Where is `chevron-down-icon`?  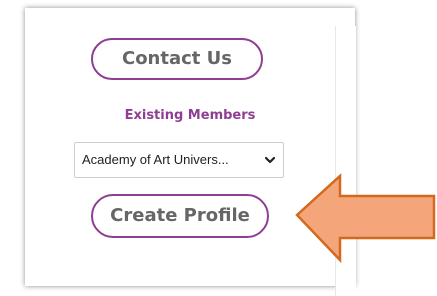 chevron-down-icon is located at coordinates (270, 160).